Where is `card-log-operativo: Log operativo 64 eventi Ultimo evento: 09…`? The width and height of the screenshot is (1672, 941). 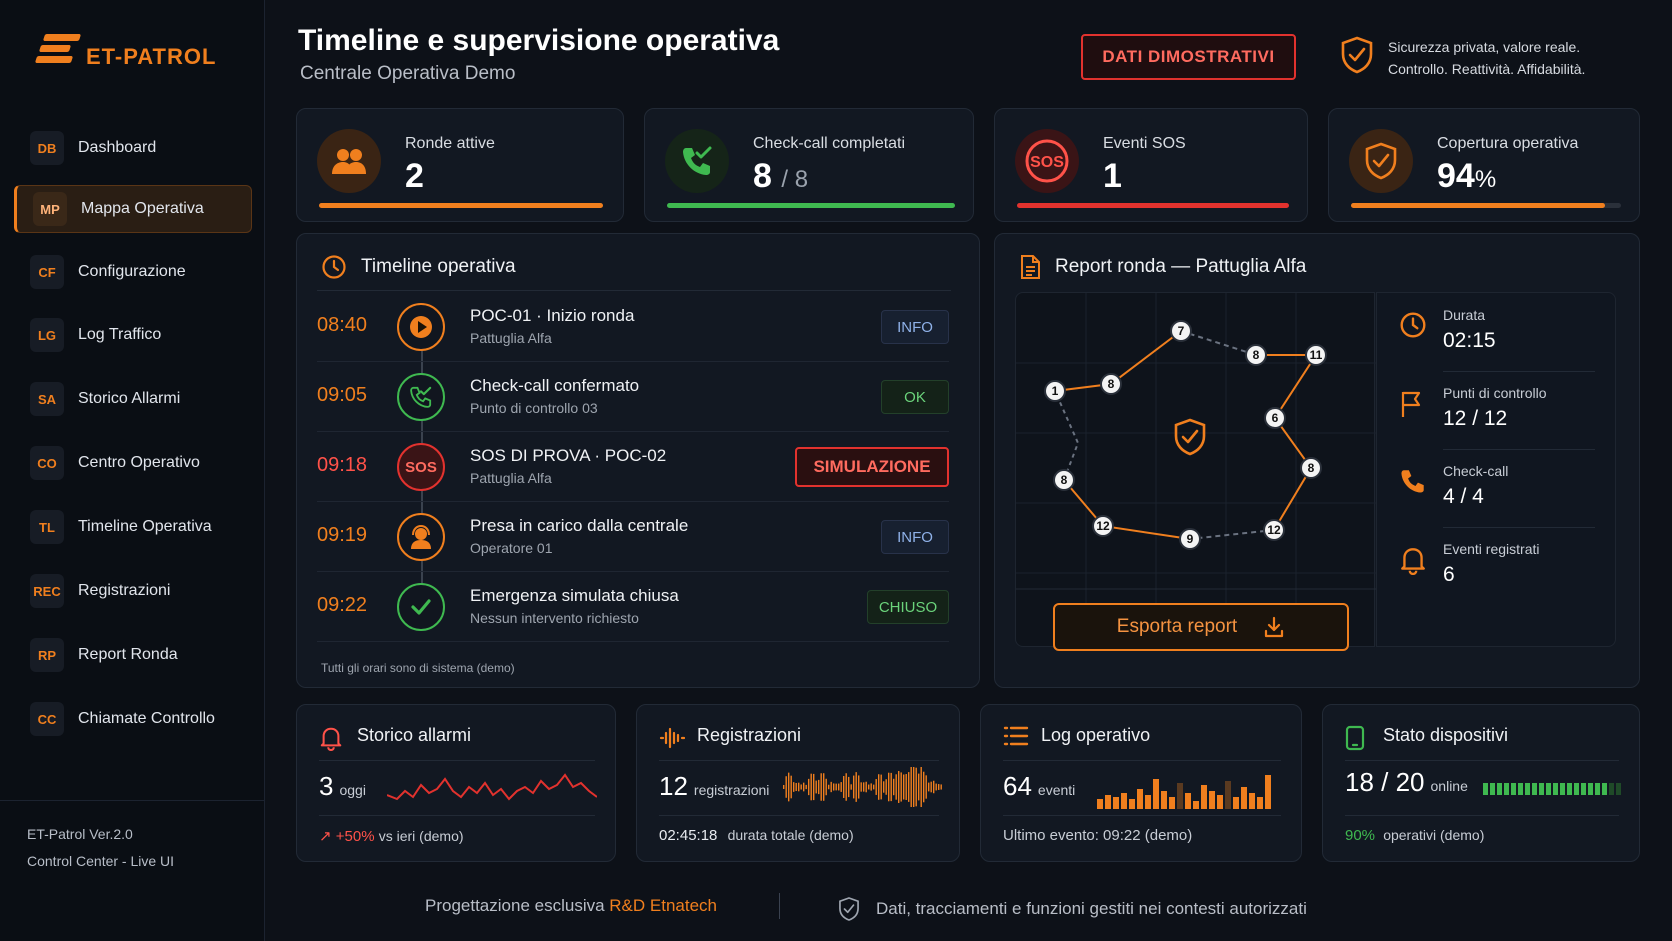
card-log-operativo: Log operativo 64 eventi Ultimo evento: 09… is located at coordinates (1141, 783).